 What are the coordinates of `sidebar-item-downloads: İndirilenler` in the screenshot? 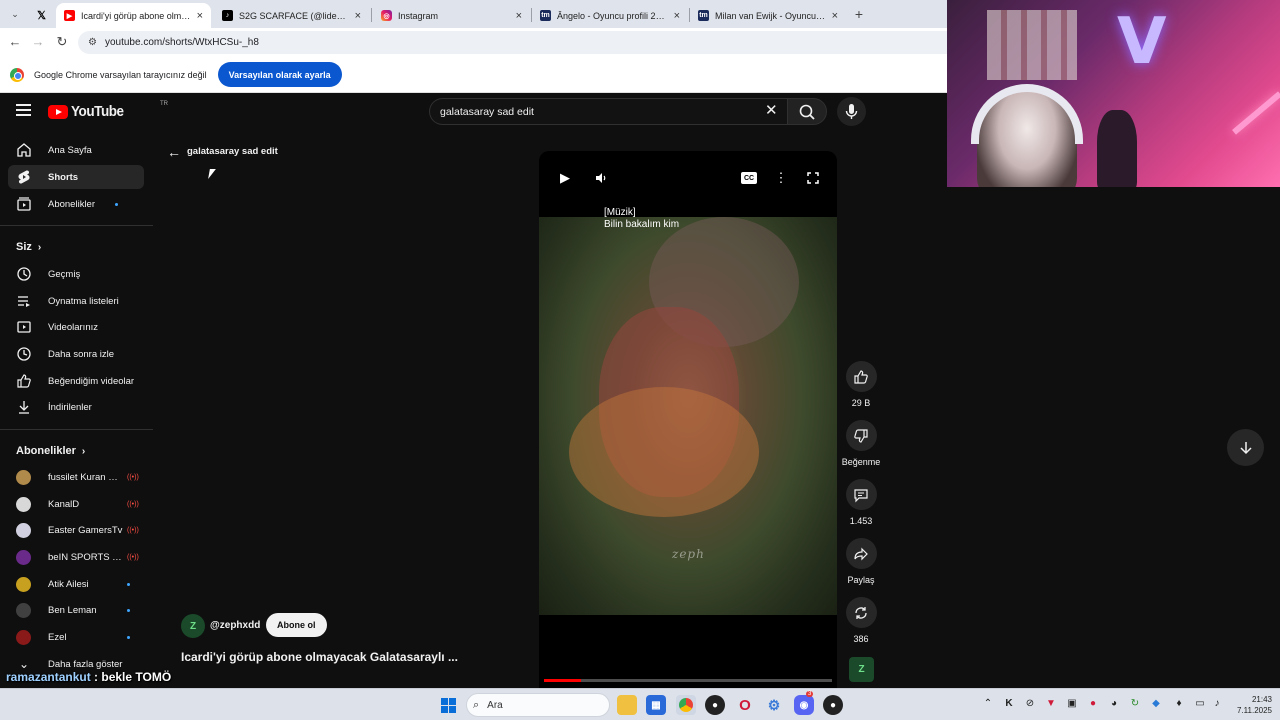 It's located at (76, 407).